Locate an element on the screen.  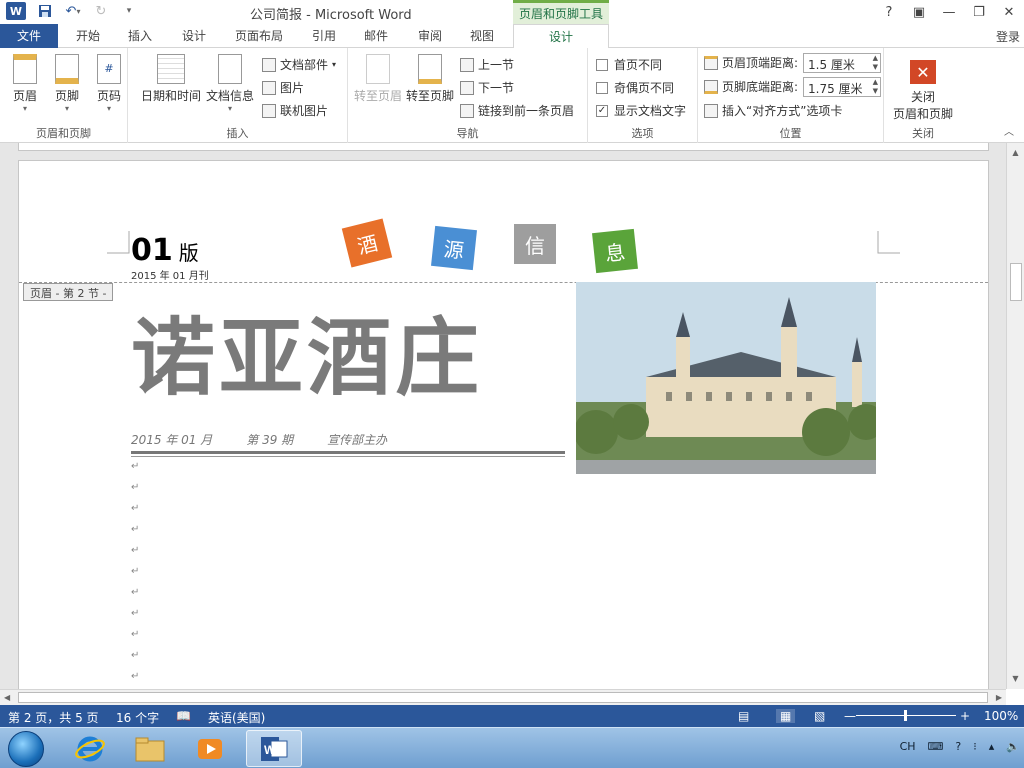
quick-access-toolbar: W ↶ ▾ ↻ ▾ is located at coordinates (72, 11).